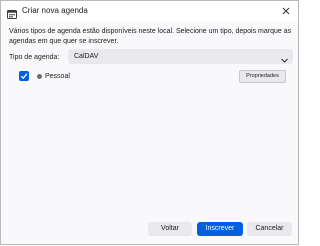 Image resolution: width=320 pixels, height=246 pixels. Describe the element at coordinates (39, 76) in the screenshot. I see `calendar-color-dot` at that location.